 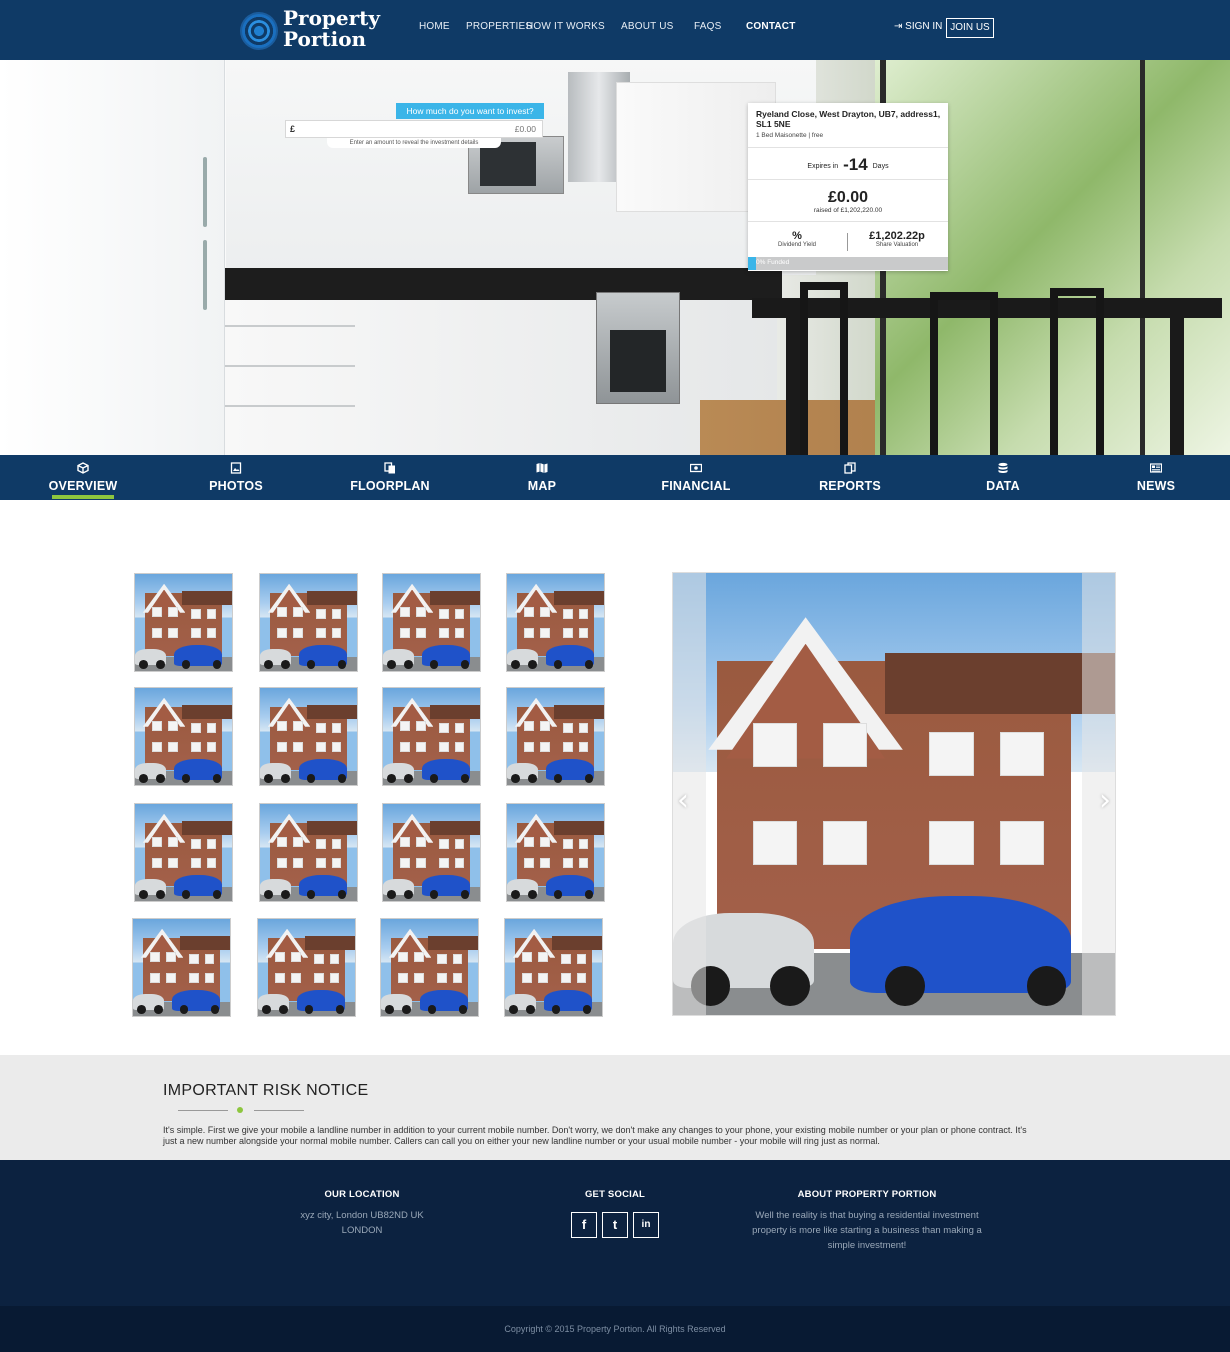 I want to click on tab-financial: FINANCIAL, so click(x=696, y=477).